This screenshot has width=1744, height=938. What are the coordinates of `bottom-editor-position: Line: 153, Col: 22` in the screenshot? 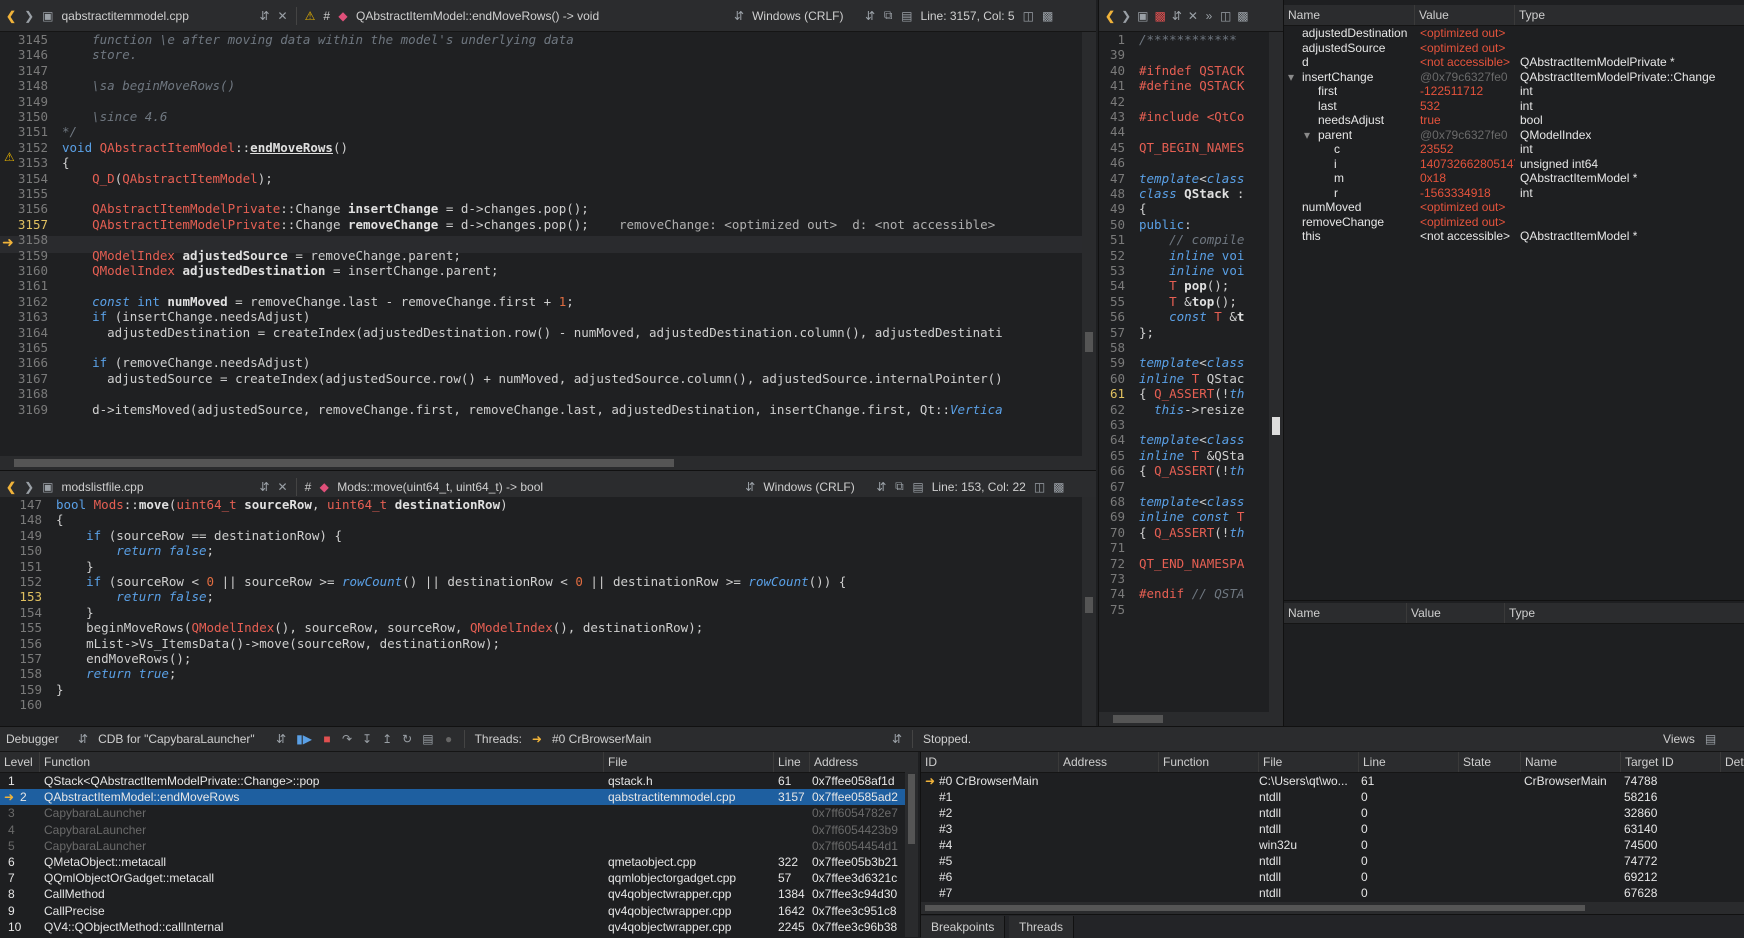 It's located at (979, 487).